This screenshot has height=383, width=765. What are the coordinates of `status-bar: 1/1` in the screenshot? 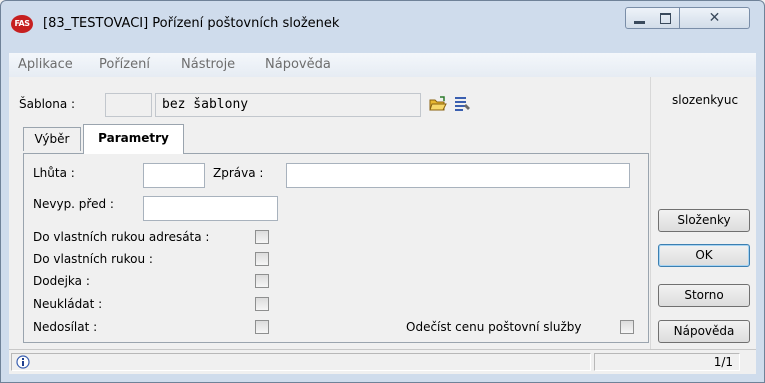 It's located at (382, 361).